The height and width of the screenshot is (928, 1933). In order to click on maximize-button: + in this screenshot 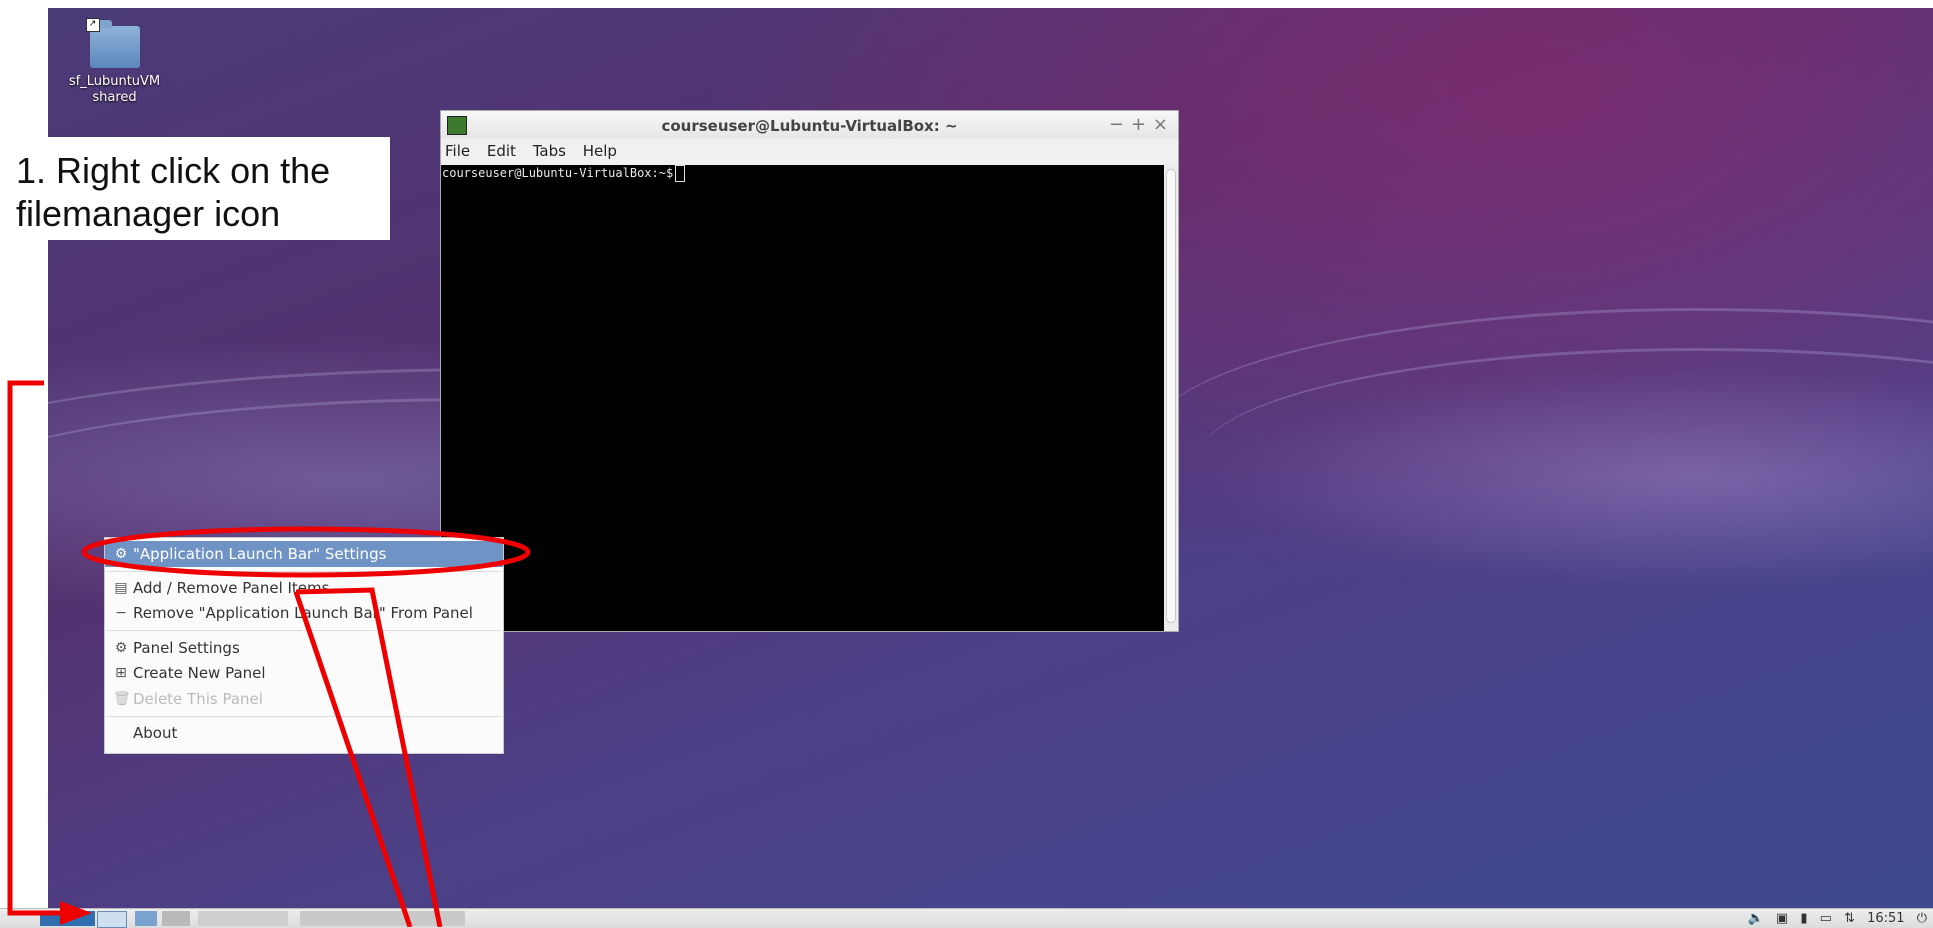, I will do `click(1138, 124)`.